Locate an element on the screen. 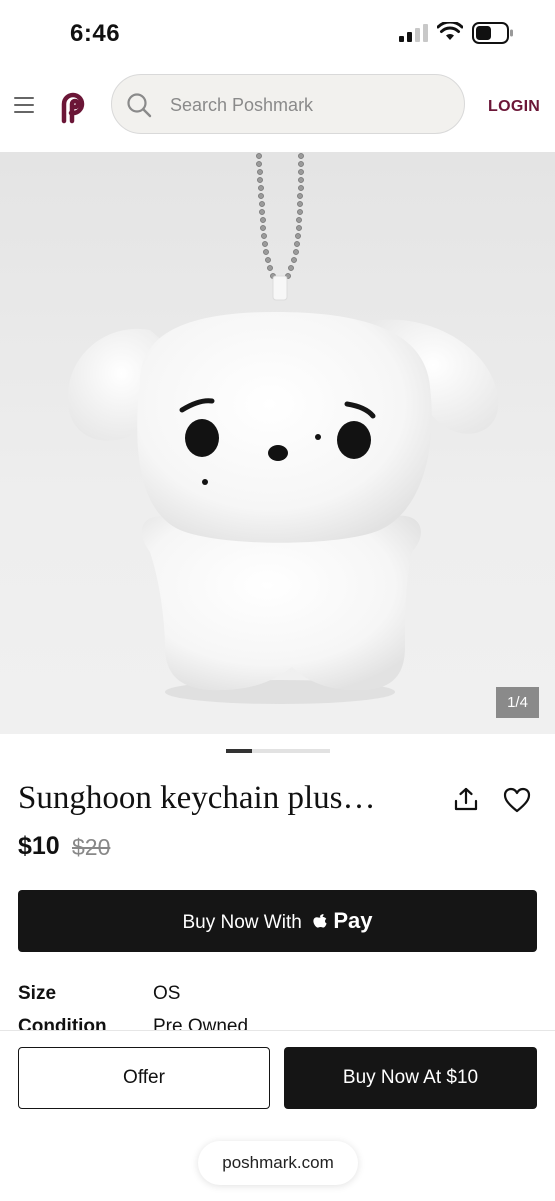 The image size is (555, 1201). offer-button: Offer is located at coordinates (144, 1078).